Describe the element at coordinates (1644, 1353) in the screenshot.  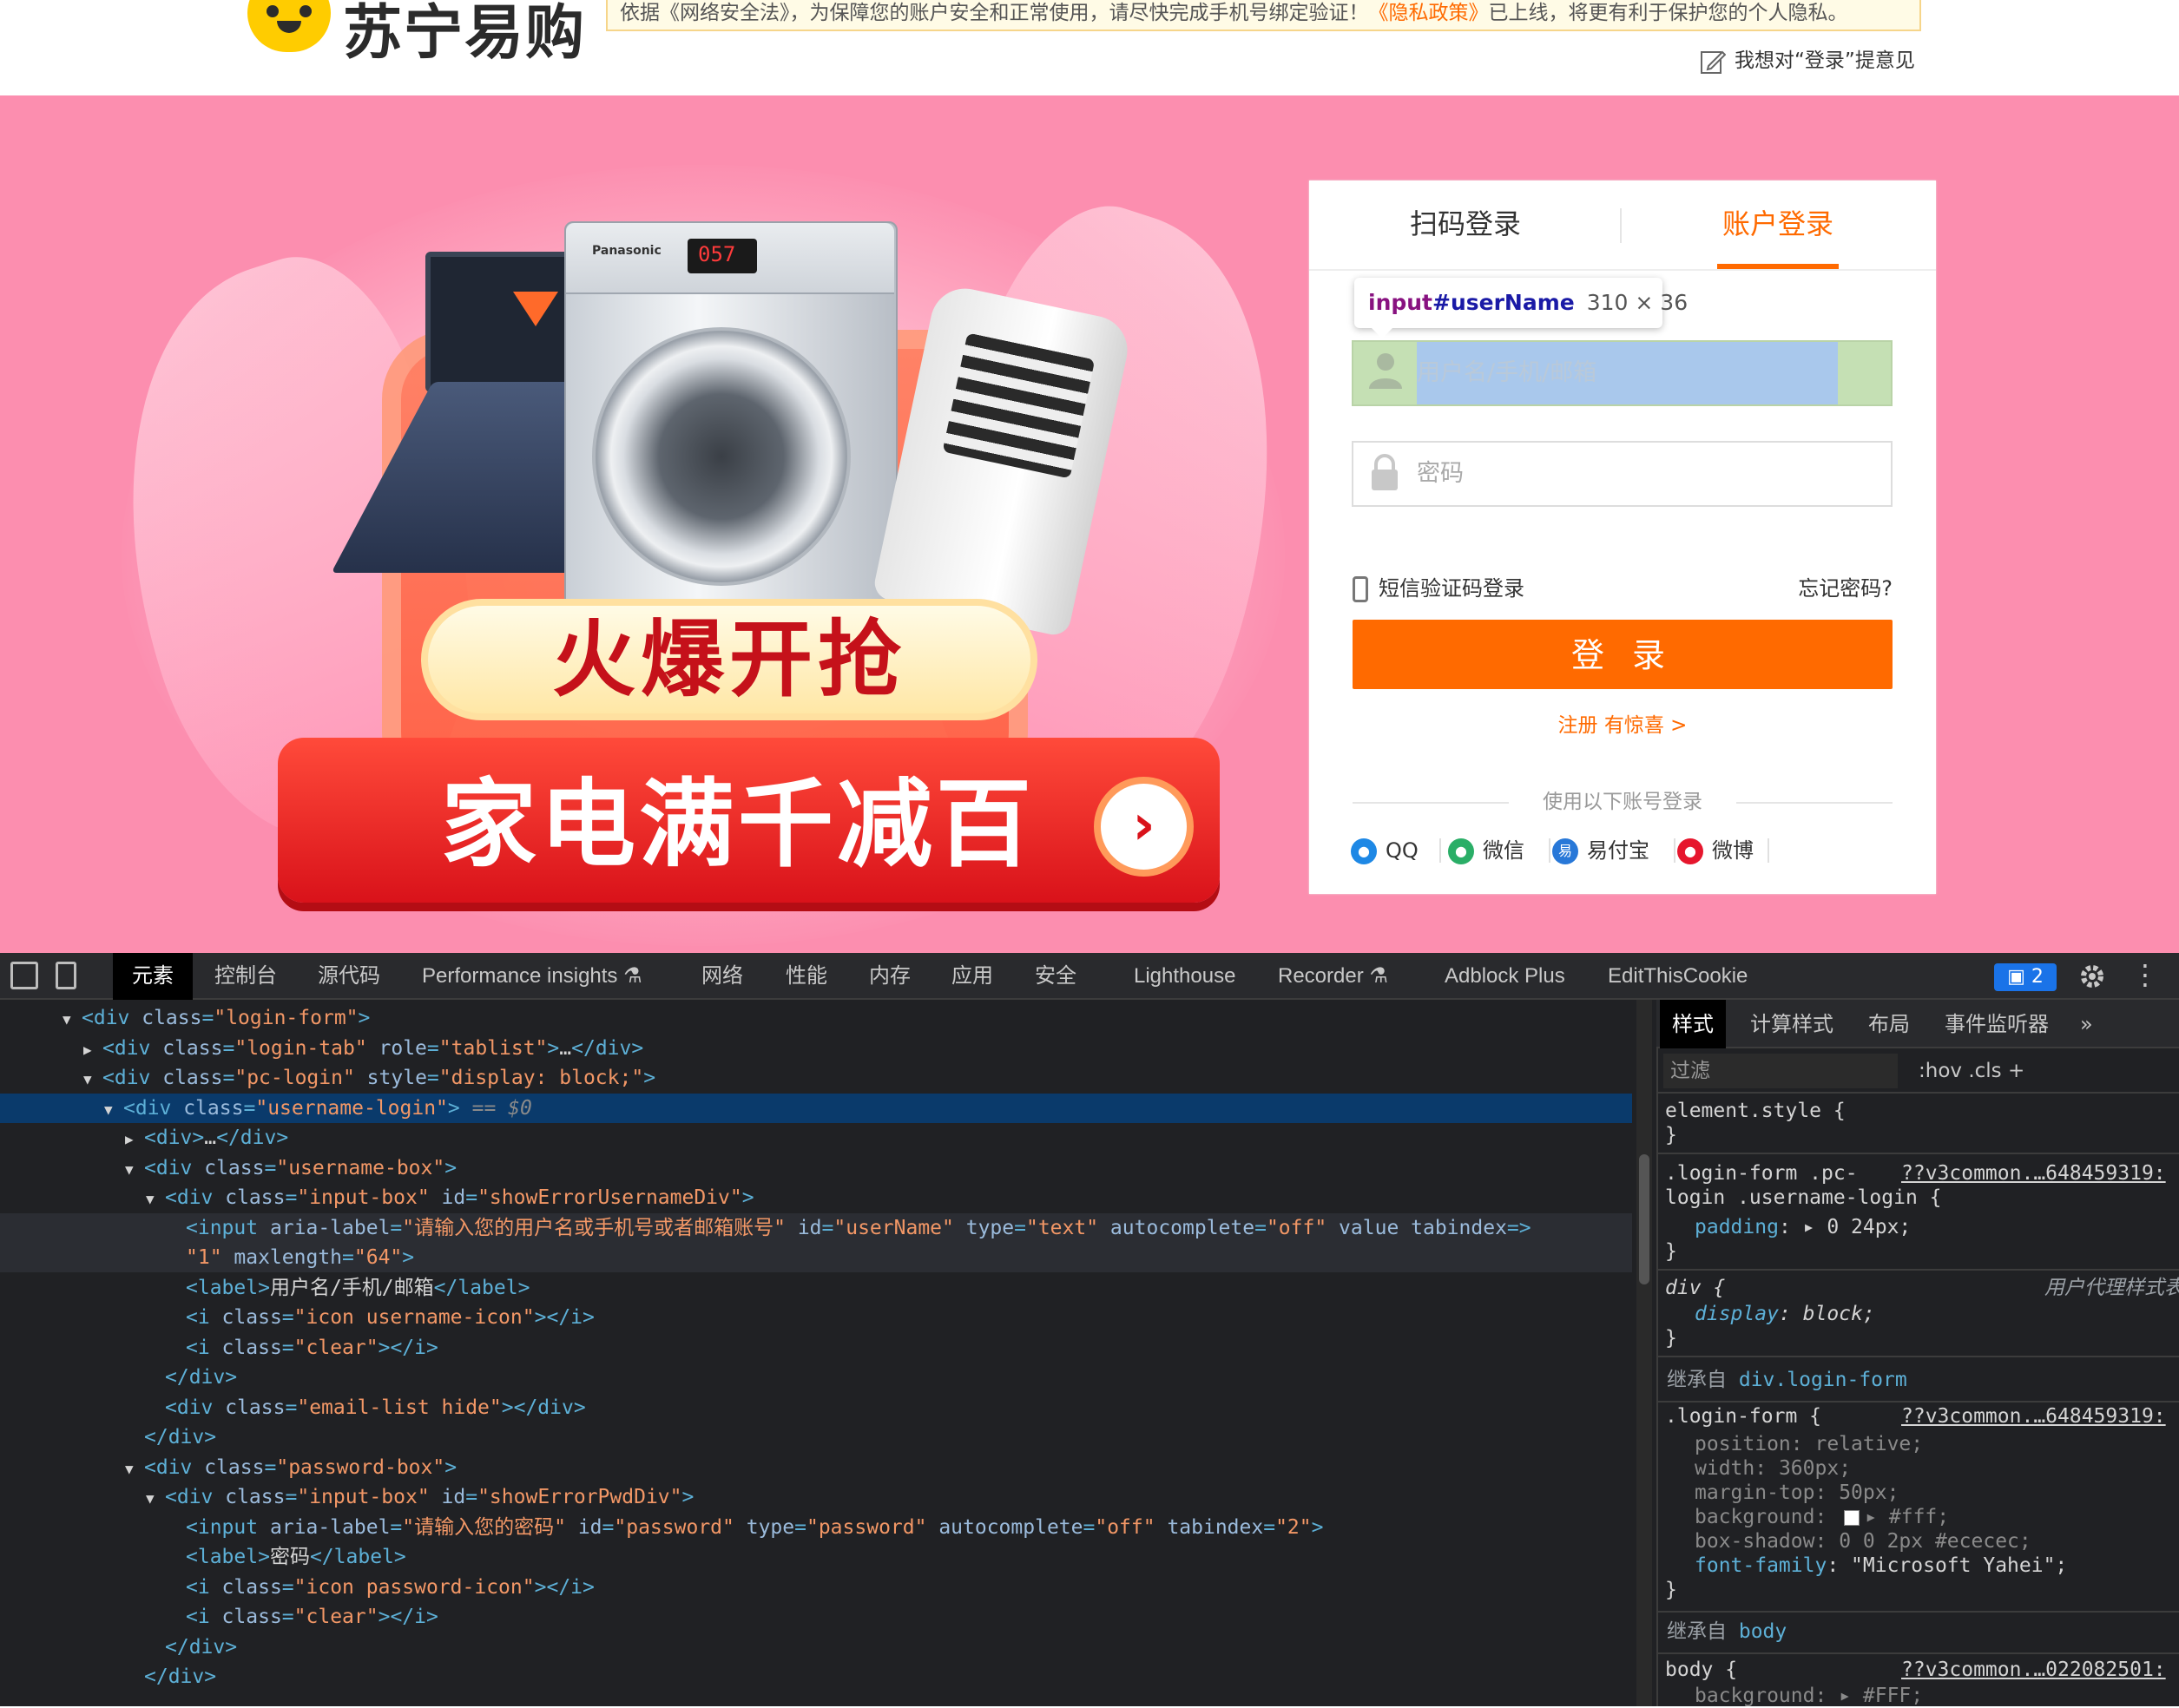
I see `elements-scrollbar` at that location.